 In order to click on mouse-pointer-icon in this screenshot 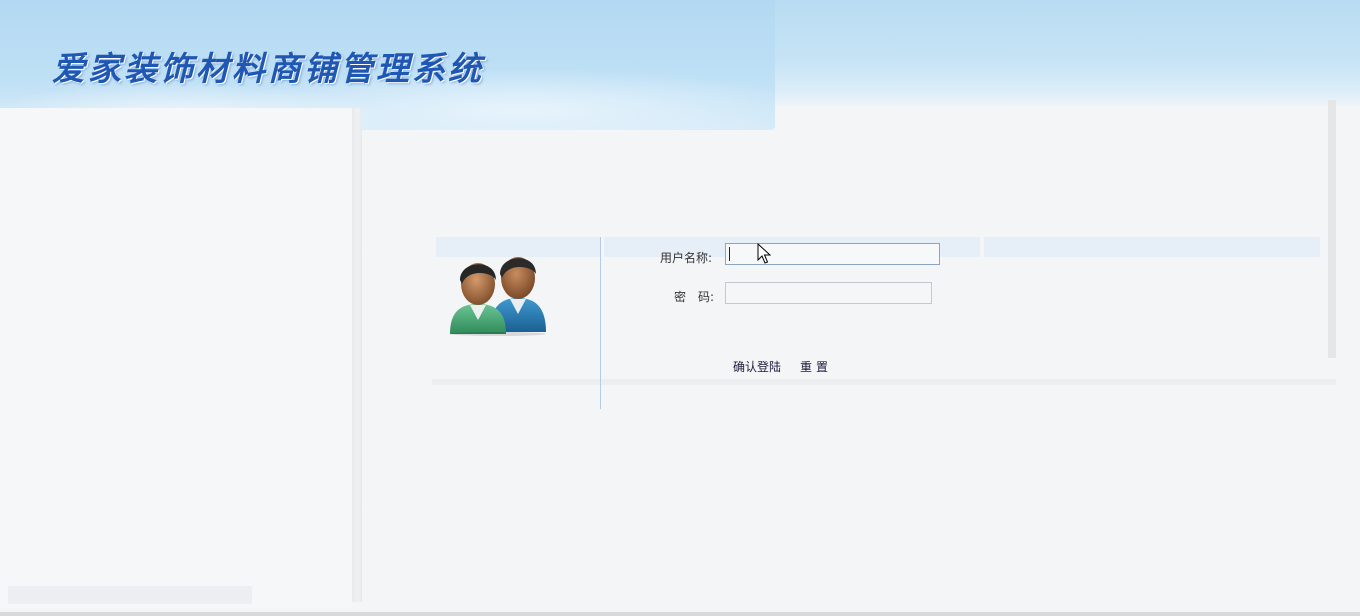, I will do `click(764, 253)`.